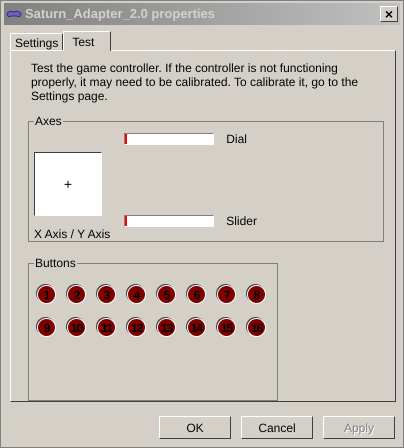  Describe the element at coordinates (120, 14) in the screenshot. I see `window-title: Saturn_Adapter_2.0 properties` at that location.